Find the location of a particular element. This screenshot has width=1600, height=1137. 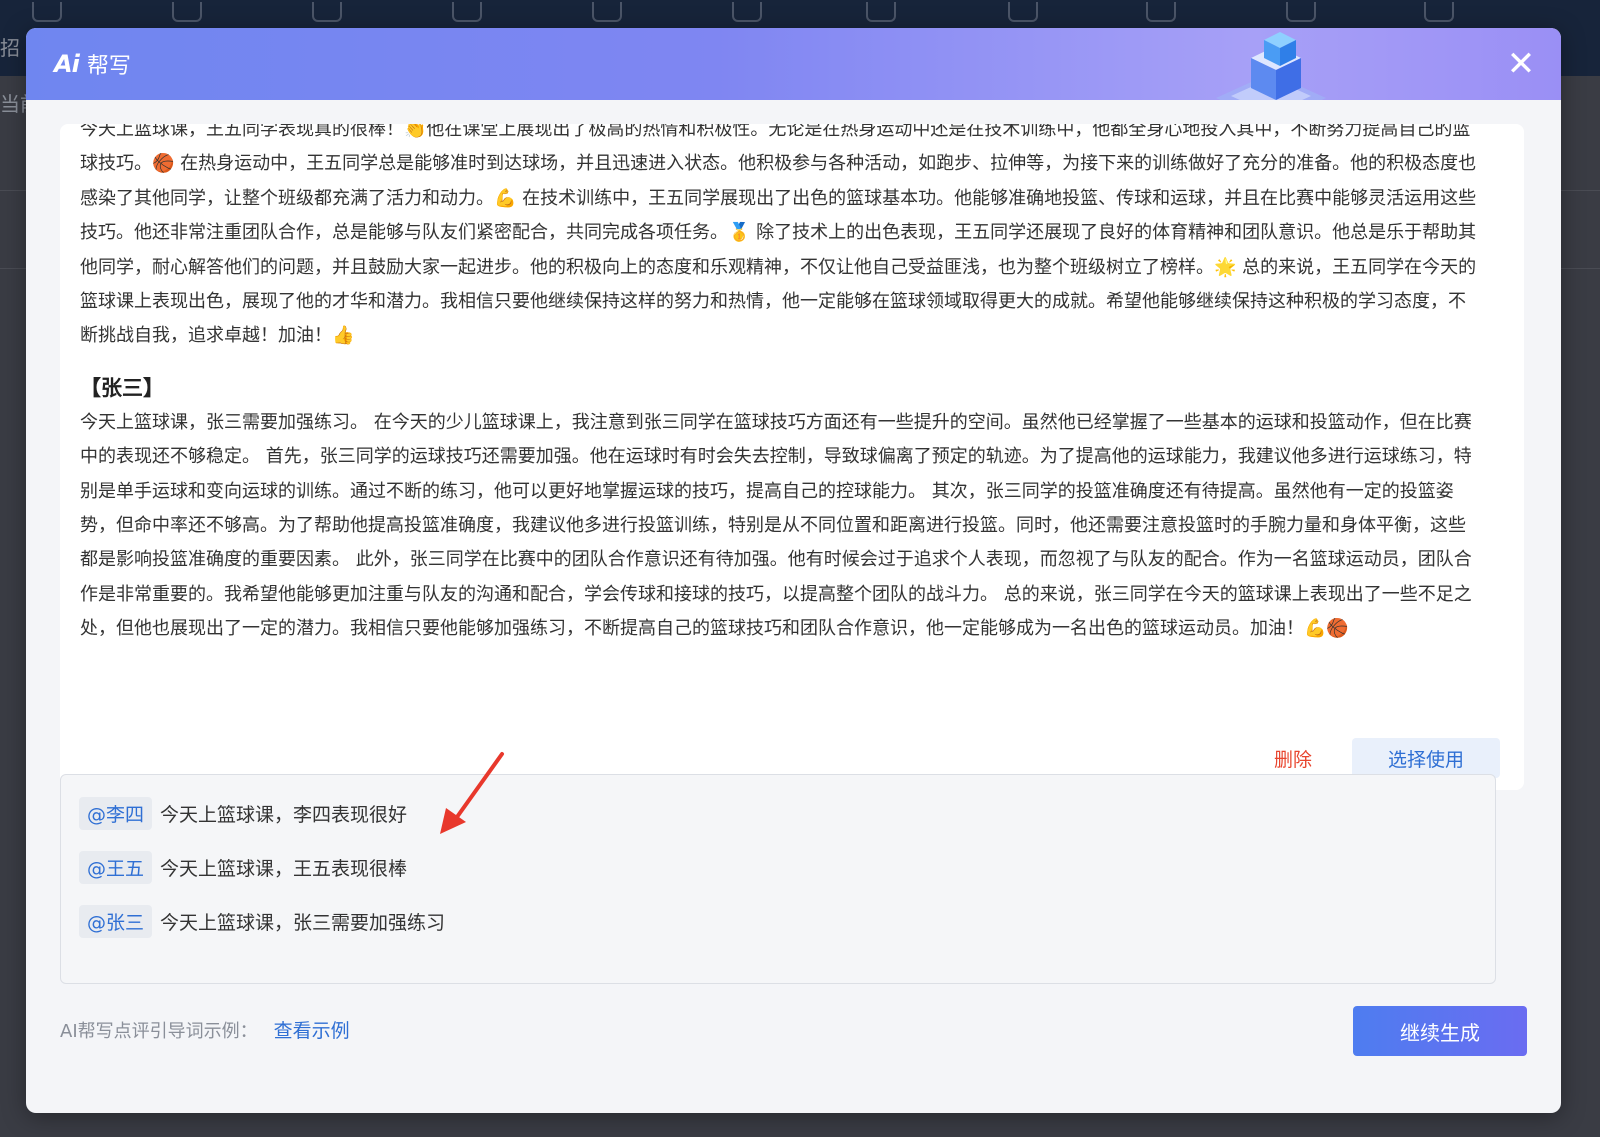

prompt-line: @张三 今天上篮球课，张三需要加强练习 is located at coordinates (262, 921).